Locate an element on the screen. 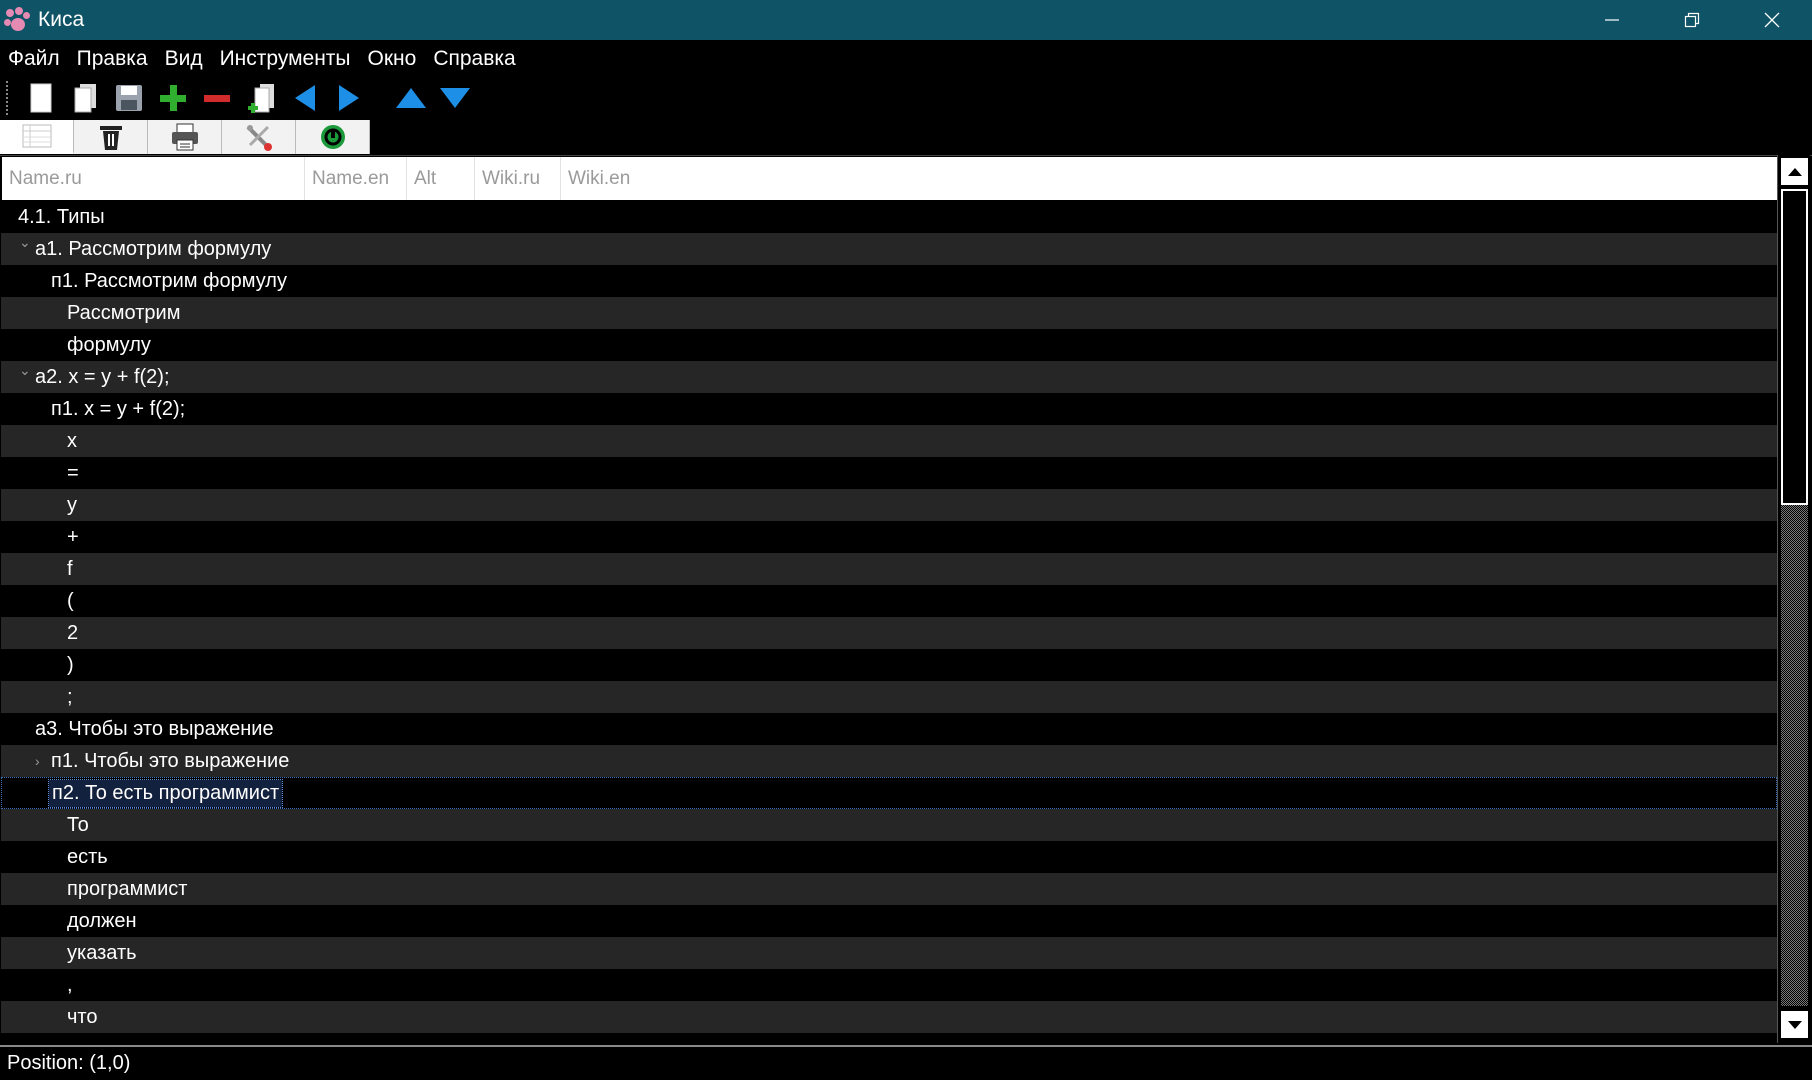 The image size is (1812, 1080). open-button is located at coordinates (85, 98).